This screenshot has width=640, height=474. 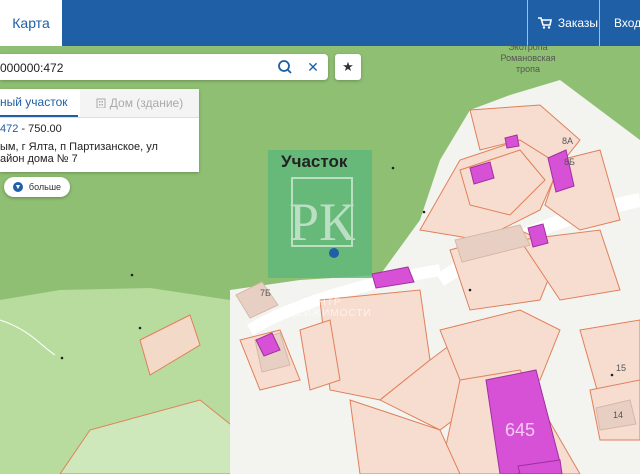 What do you see at coordinates (528, 58) in the screenshot?
I see `trail-label: Экотропа Романовская тропа` at bounding box center [528, 58].